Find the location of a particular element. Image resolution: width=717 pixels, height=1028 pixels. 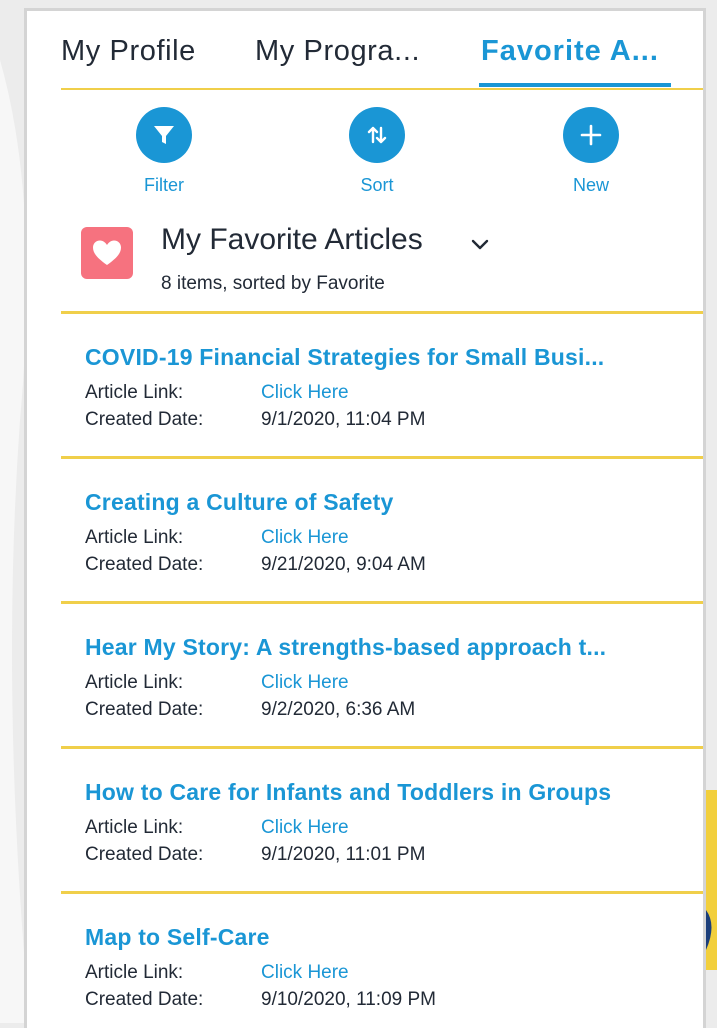

new-button: New is located at coordinates (591, 151).